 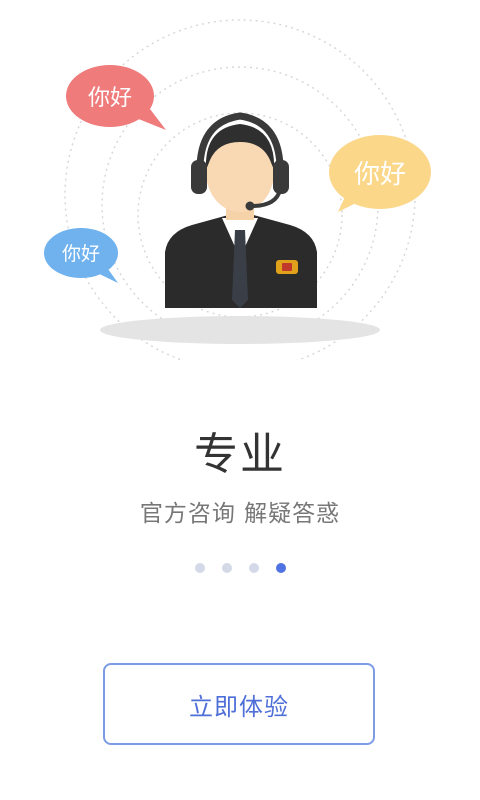 What do you see at coordinates (240, 514) in the screenshot?
I see `slide-subtitle: 官方咨询 解疑答惑` at bounding box center [240, 514].